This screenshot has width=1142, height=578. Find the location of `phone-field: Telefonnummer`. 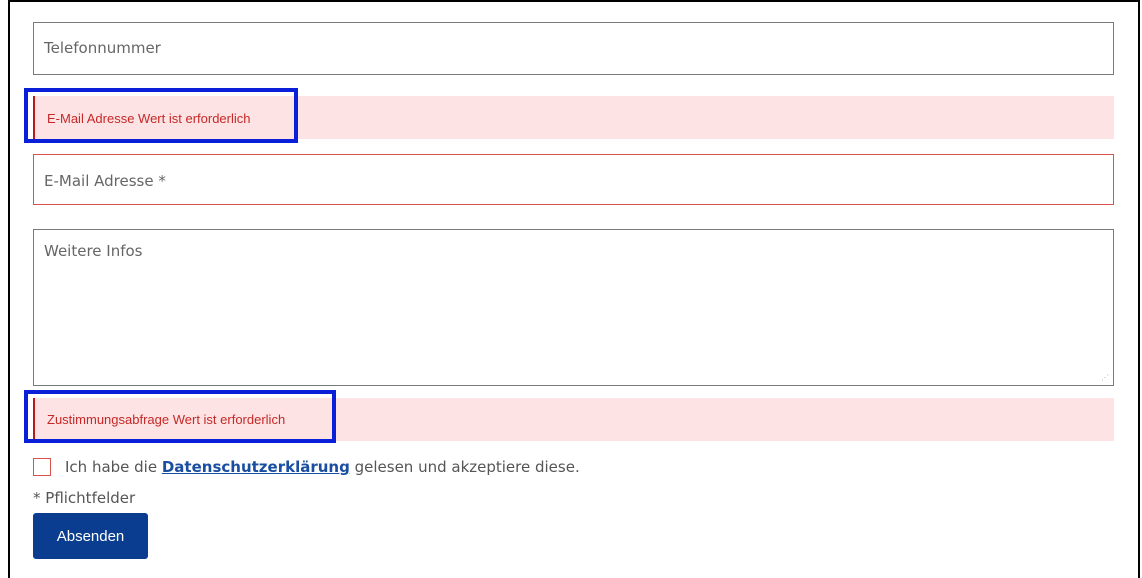

phone-field: Telefonnummer is located at coordinates (573, 48).